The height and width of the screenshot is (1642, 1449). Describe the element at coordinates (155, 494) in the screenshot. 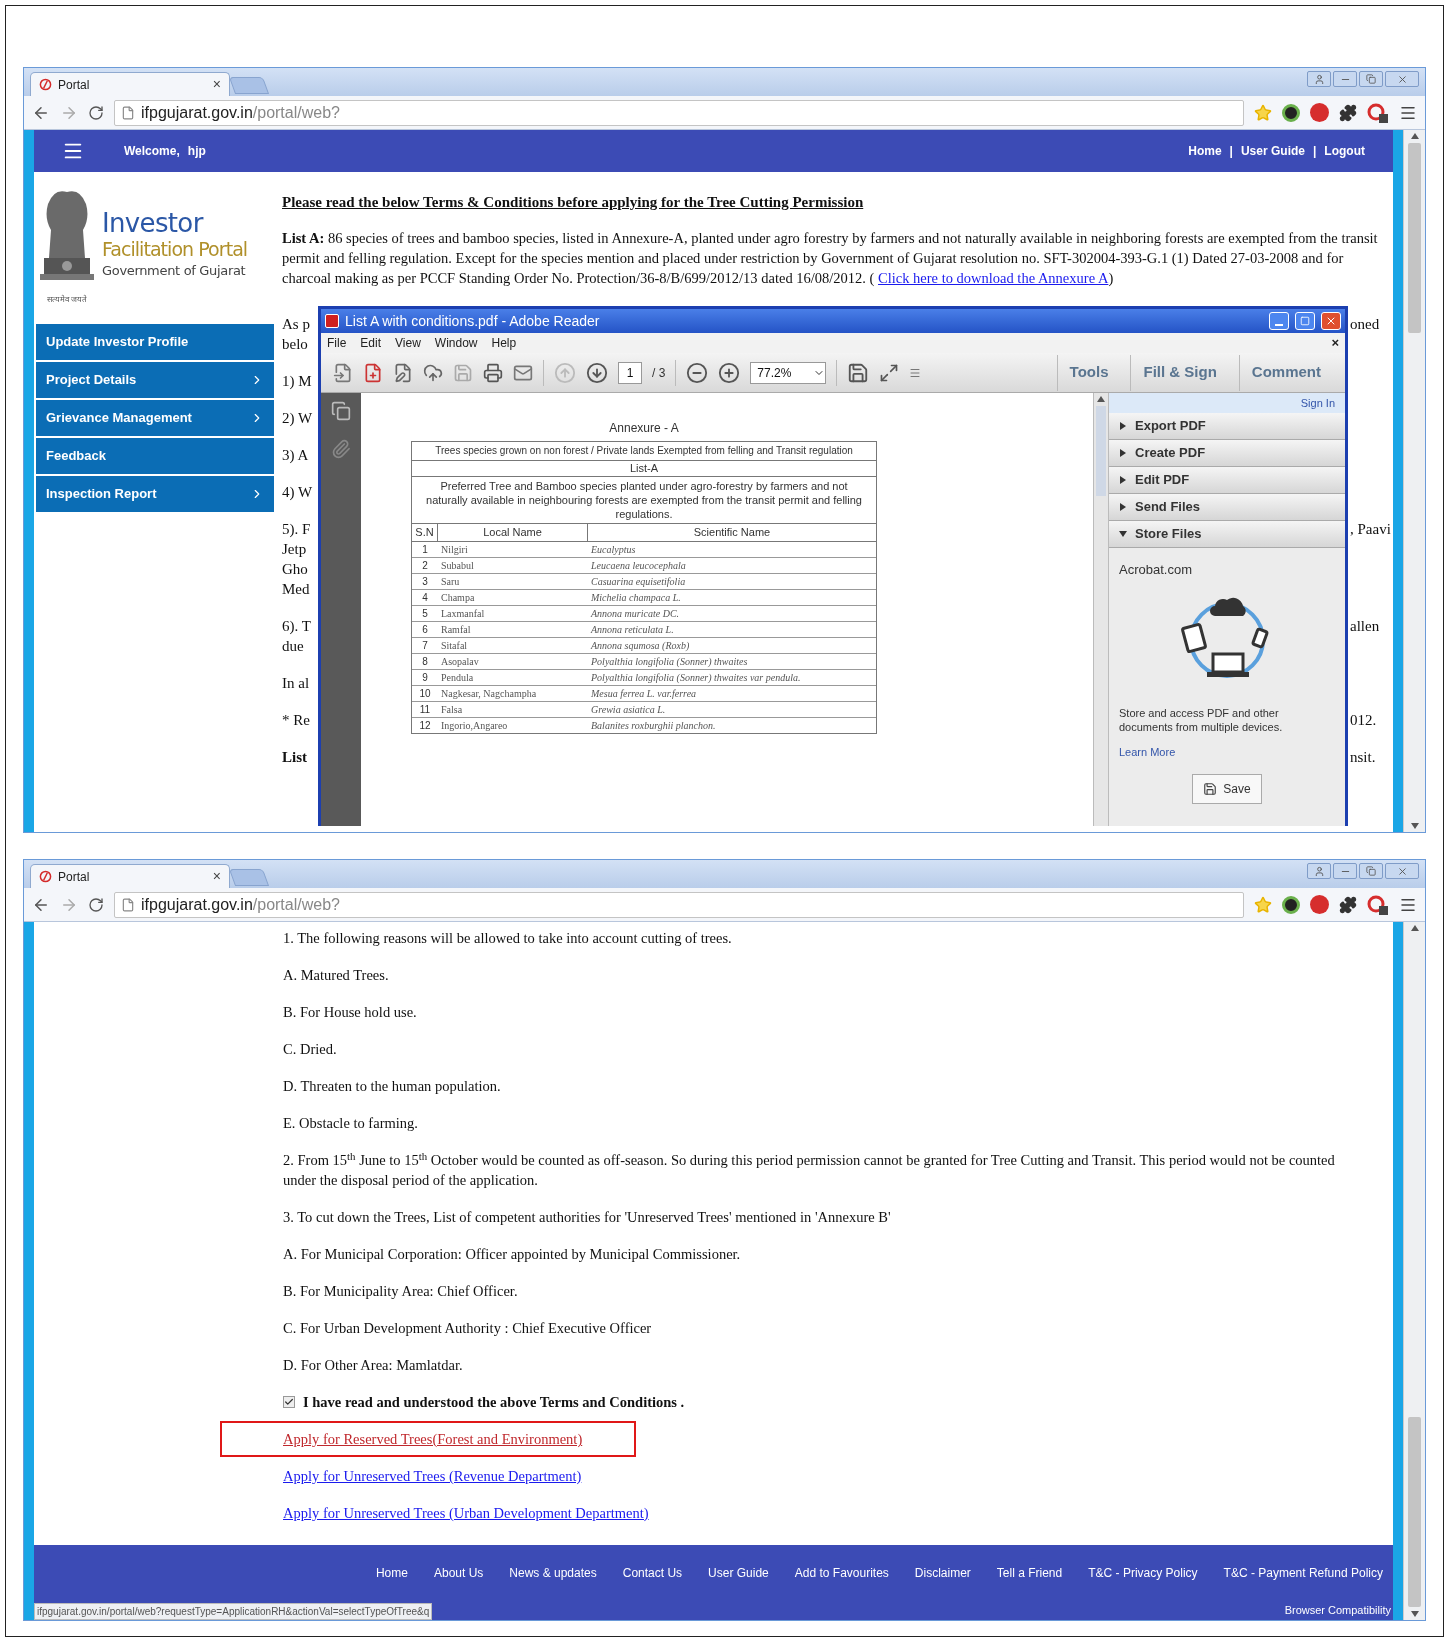

I see `sidebar-item: Inspection Report` at that location.